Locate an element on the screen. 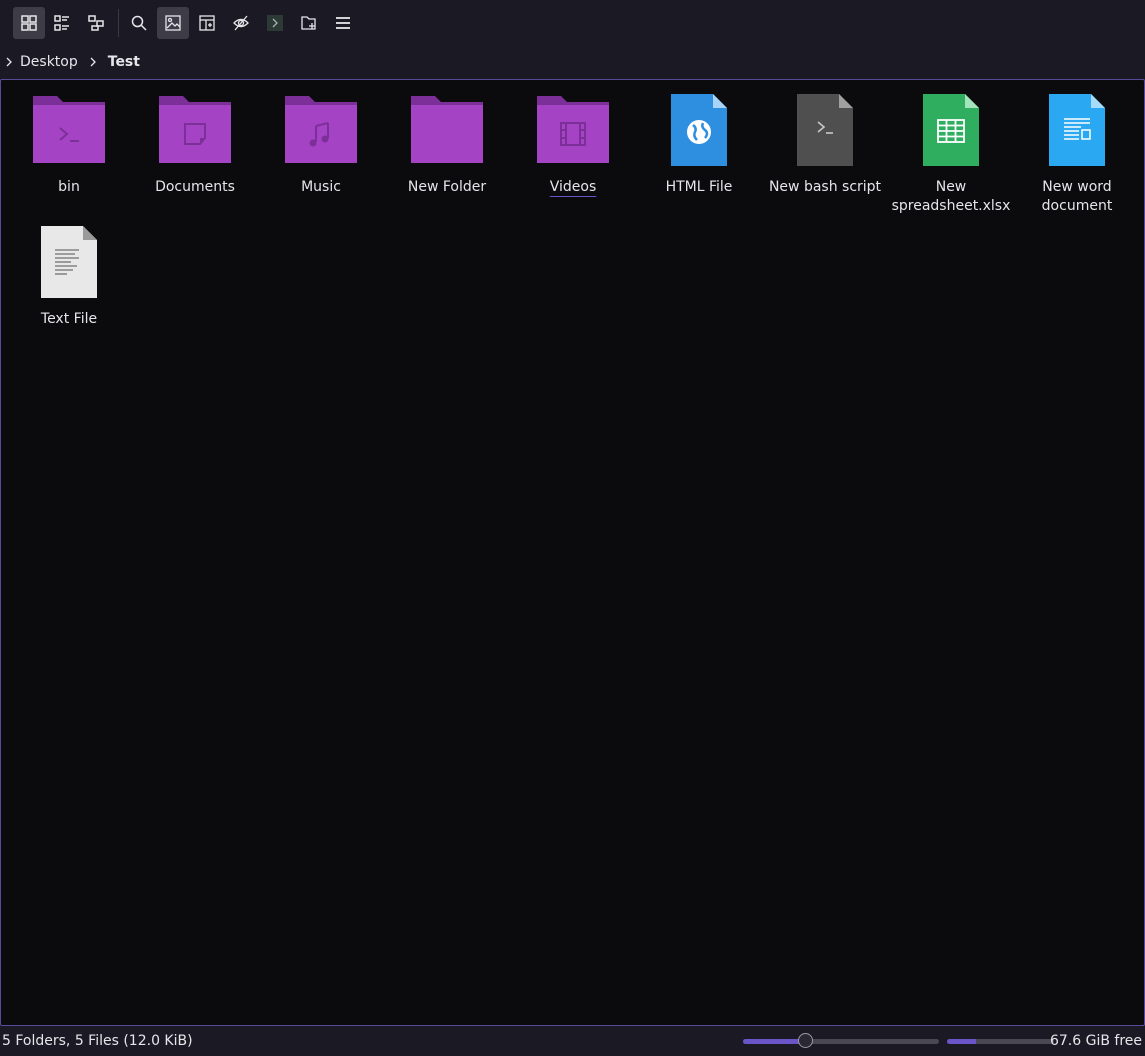 The image size is (1145, 1056). breadcrumb-item-desktop: Desktop is located at coordinates (49, 62).